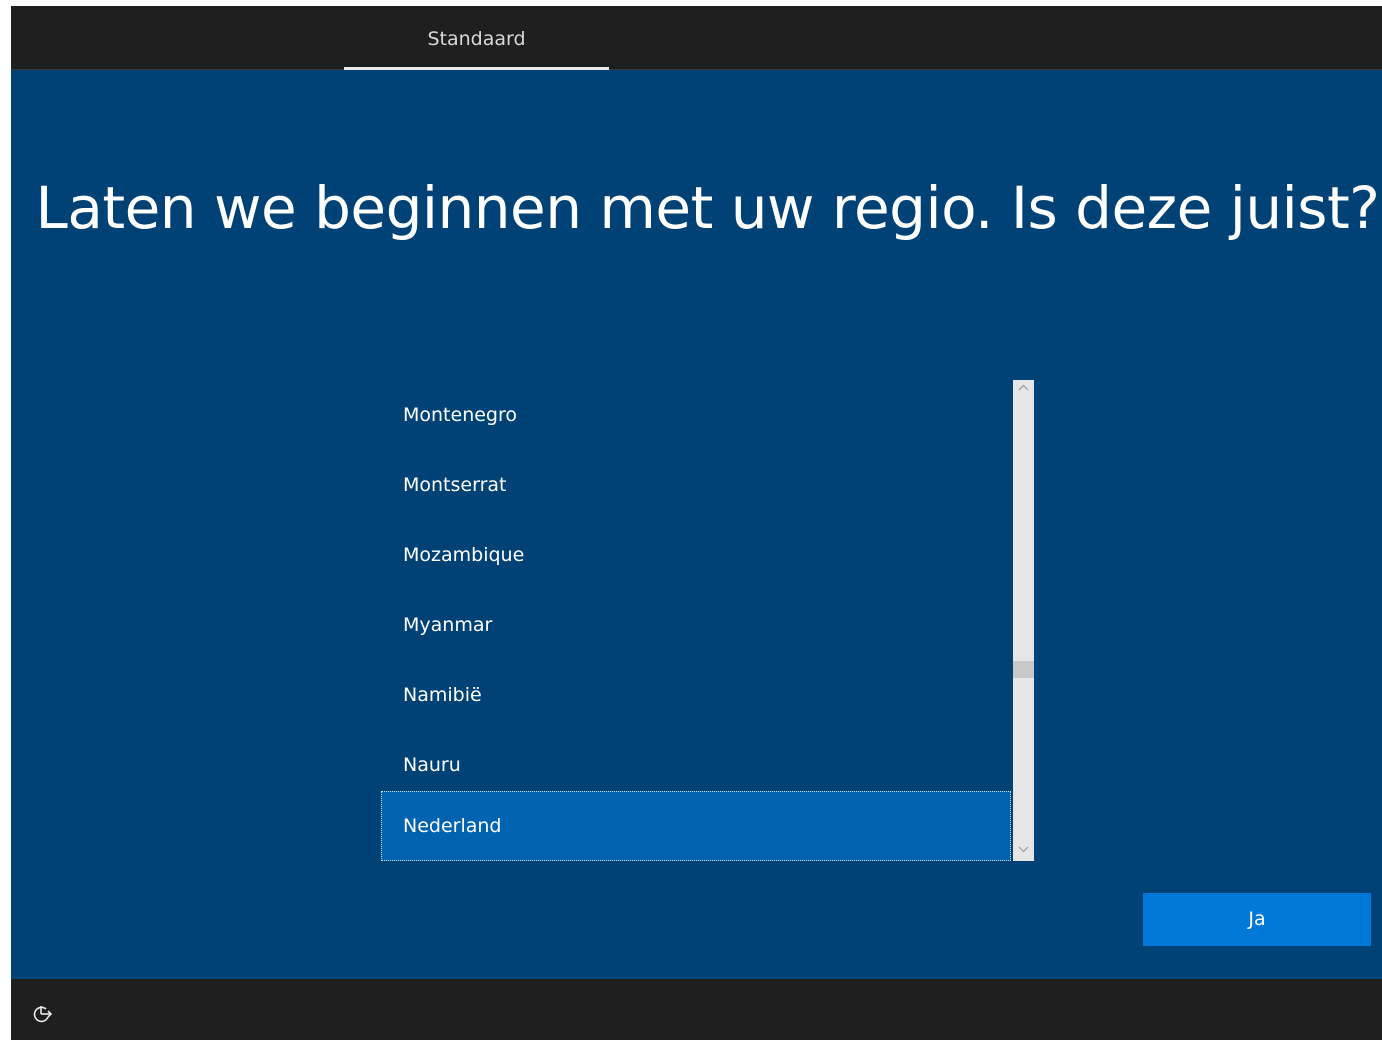 This screenshot has width=1382, height=1040. Describe the element at coordinates (1257, 919) in the screenshot. I see `yes-button: Ja` at that location.